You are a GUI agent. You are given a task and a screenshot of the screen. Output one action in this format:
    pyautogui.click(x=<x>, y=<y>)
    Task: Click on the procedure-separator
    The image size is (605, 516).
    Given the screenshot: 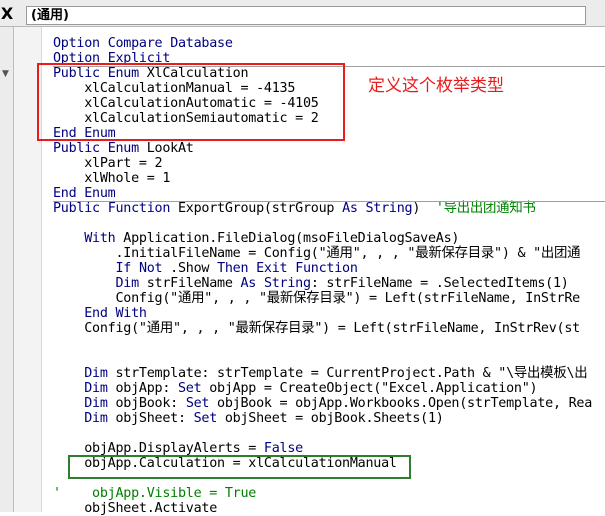 What is the action you would take?
    pyautogui.click(x=329, y=201)
    